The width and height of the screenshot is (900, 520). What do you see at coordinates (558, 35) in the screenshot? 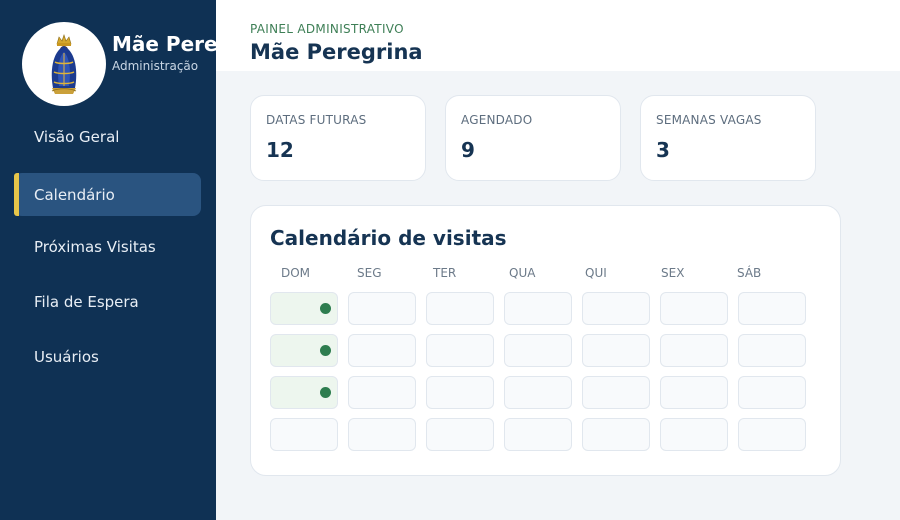
I see `page-header: PAINEL ADMINISTRATIVO Mãe Peregrina` at bounding box center [558, 35].